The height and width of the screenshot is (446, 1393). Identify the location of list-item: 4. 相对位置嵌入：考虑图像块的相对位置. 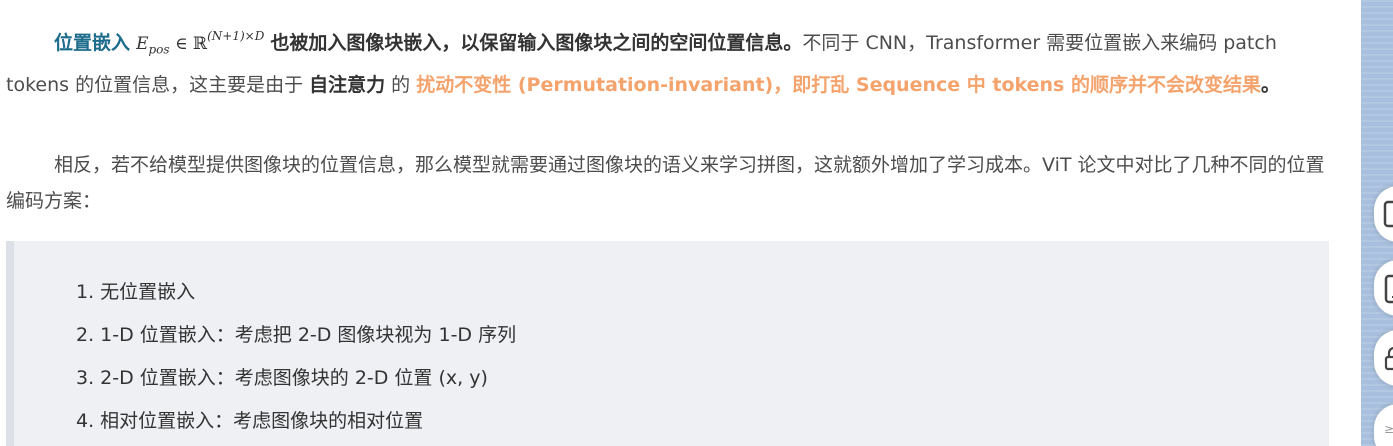
(250, 421).